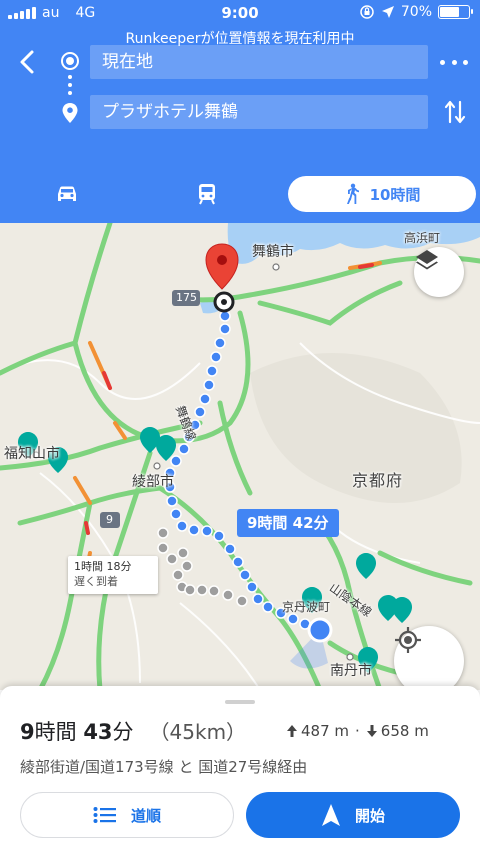 The width and height of the screenshot is (480, 854). I want to click on travel-mode-bar: 10時間, so click(240, 195).